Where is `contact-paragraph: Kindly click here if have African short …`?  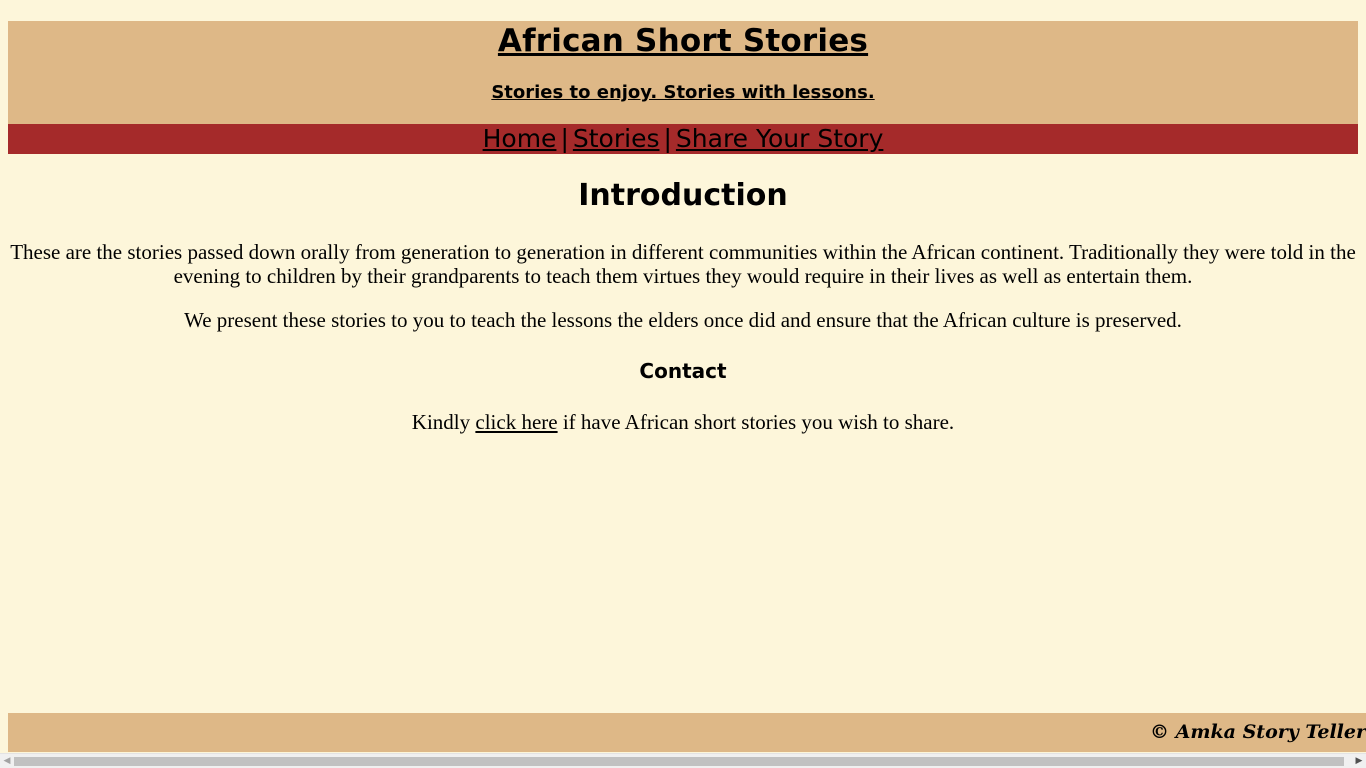
contact-paragraph: Kindly click here if have African short … is located at coordinates (683, 422).